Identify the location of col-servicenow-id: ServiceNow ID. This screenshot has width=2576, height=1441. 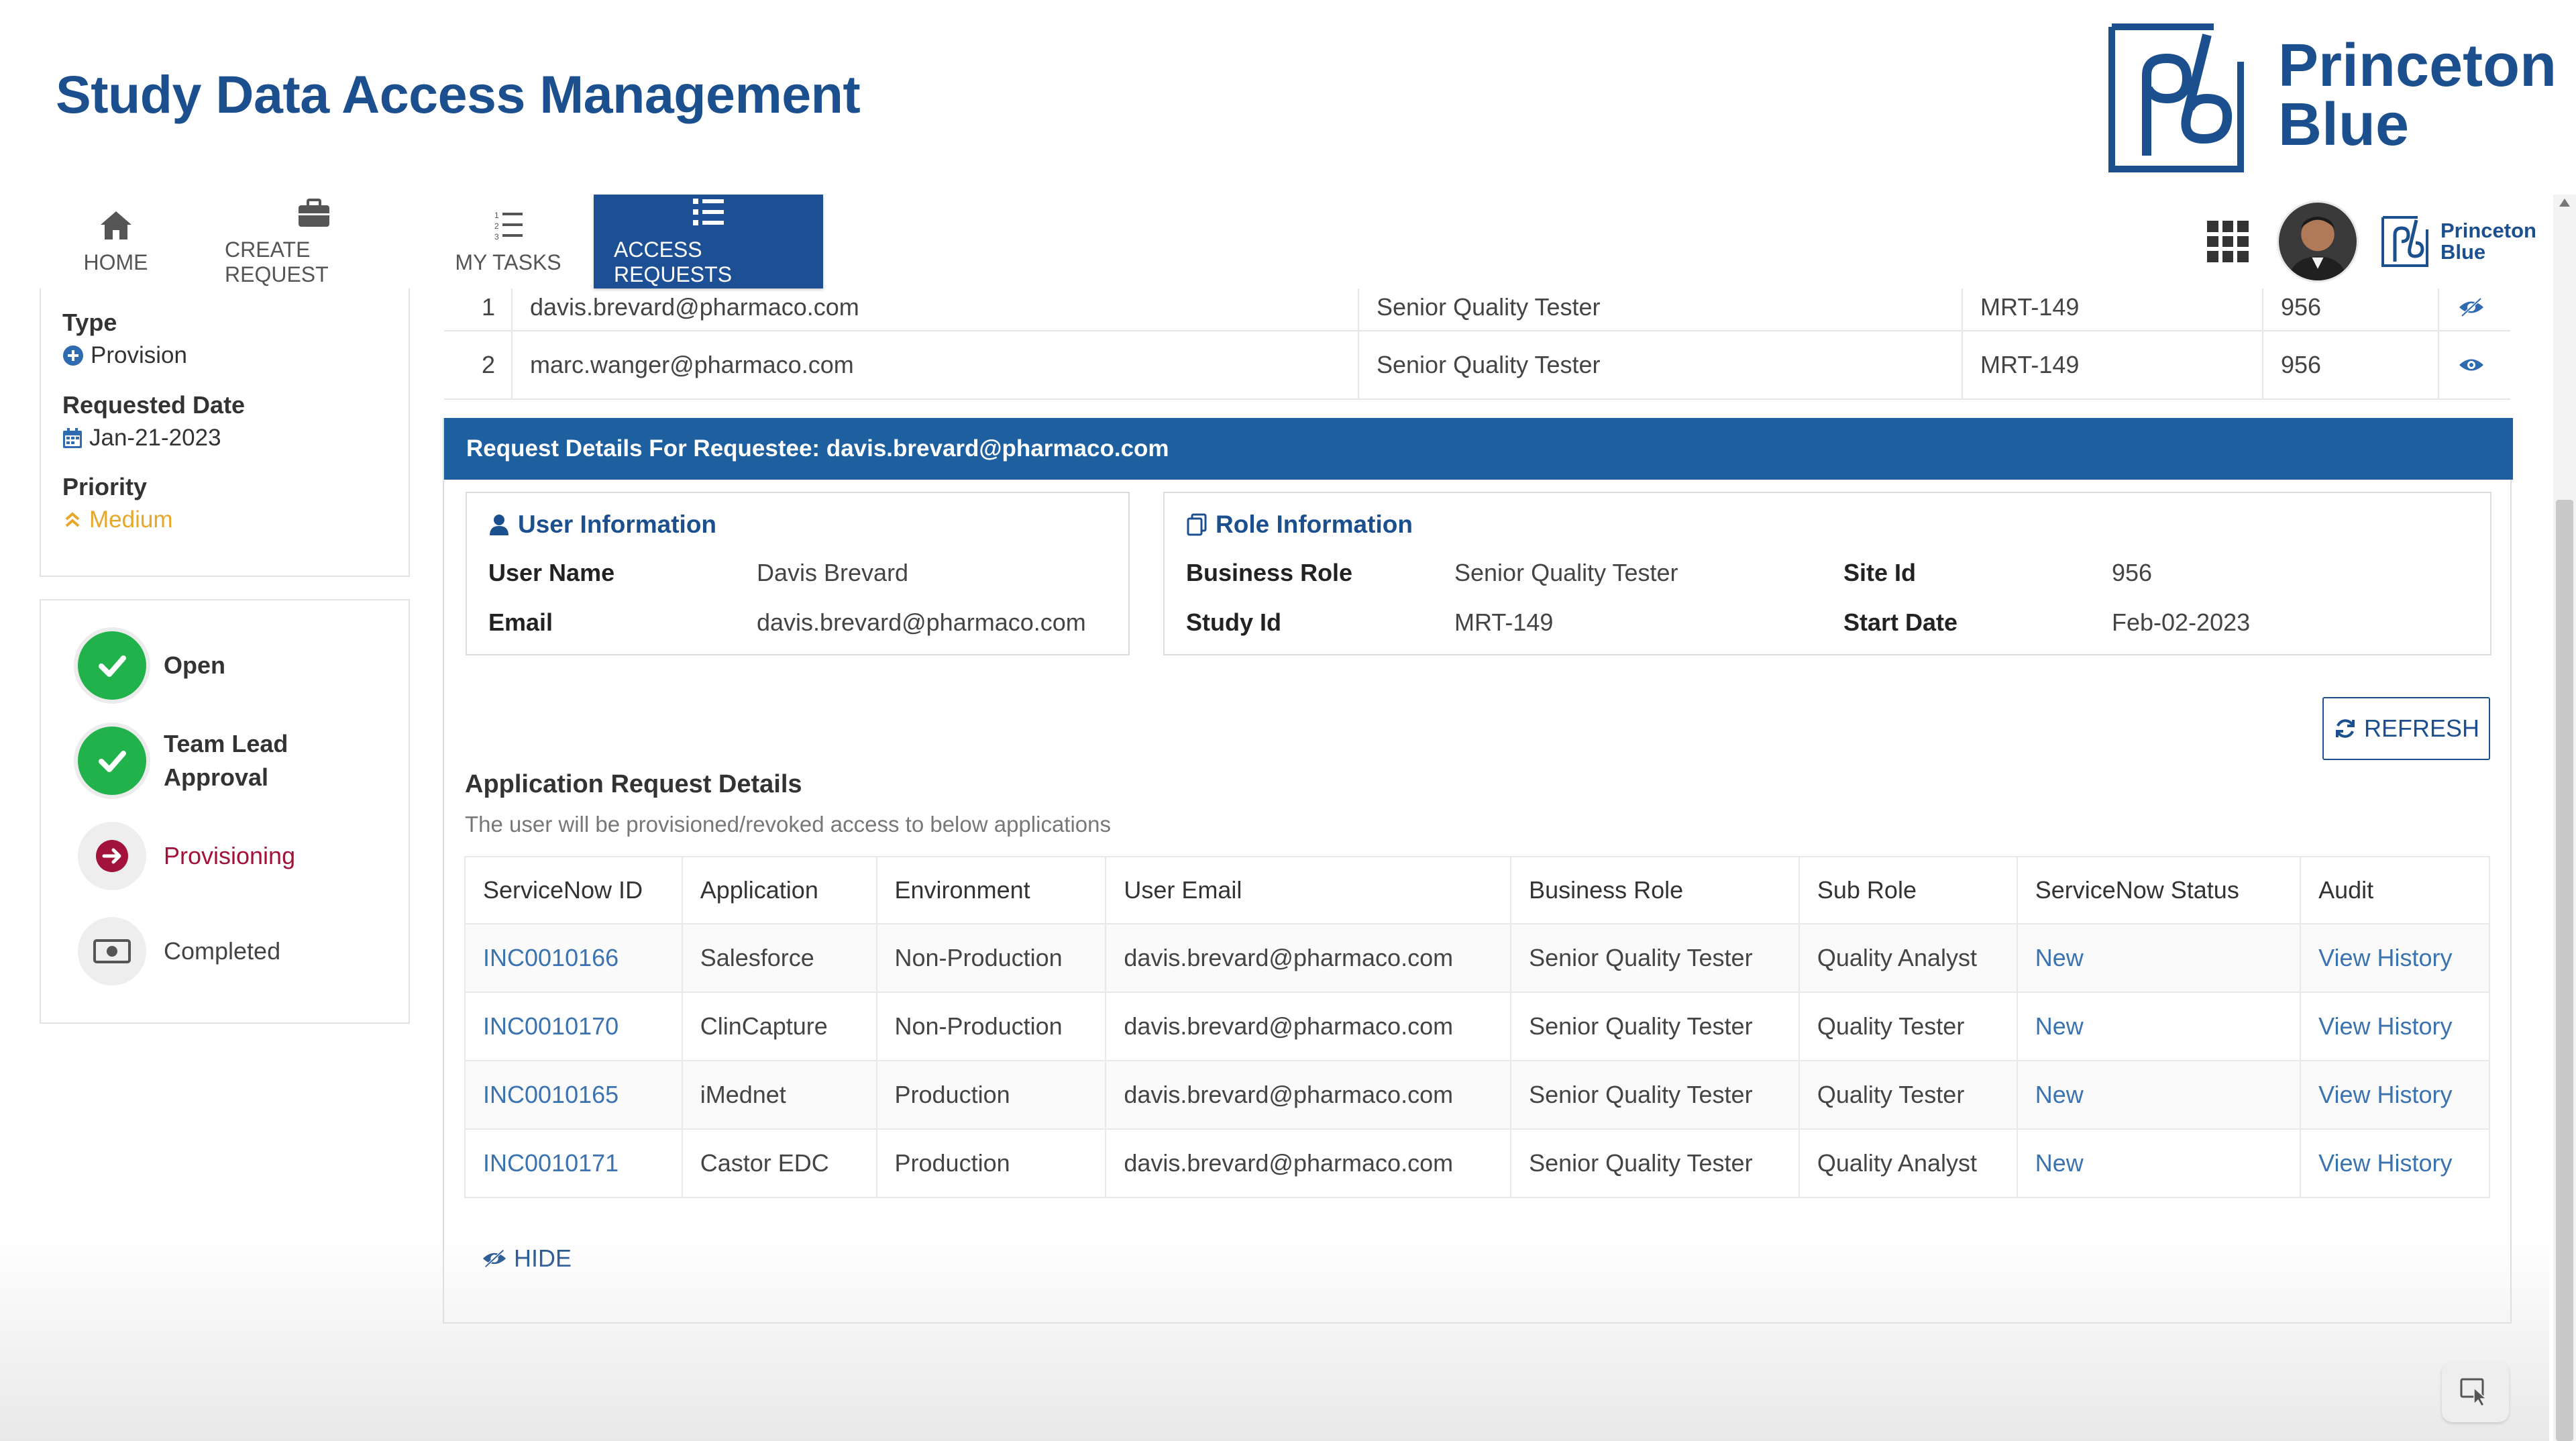
(573, 890).